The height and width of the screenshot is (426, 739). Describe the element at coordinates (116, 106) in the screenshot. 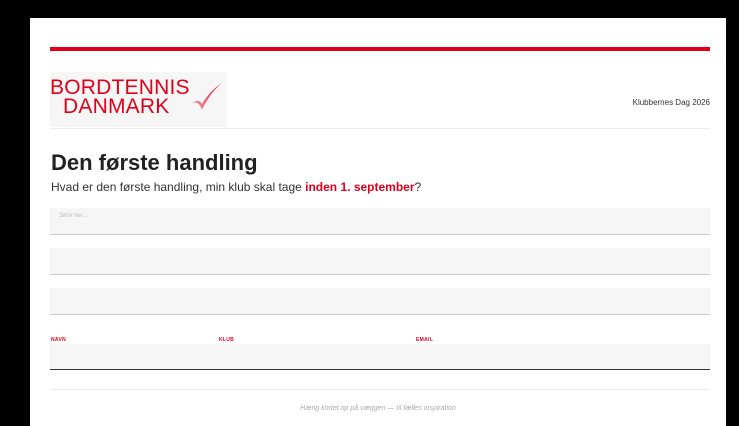

I see `logo-line-2: DANMARK` at that location.